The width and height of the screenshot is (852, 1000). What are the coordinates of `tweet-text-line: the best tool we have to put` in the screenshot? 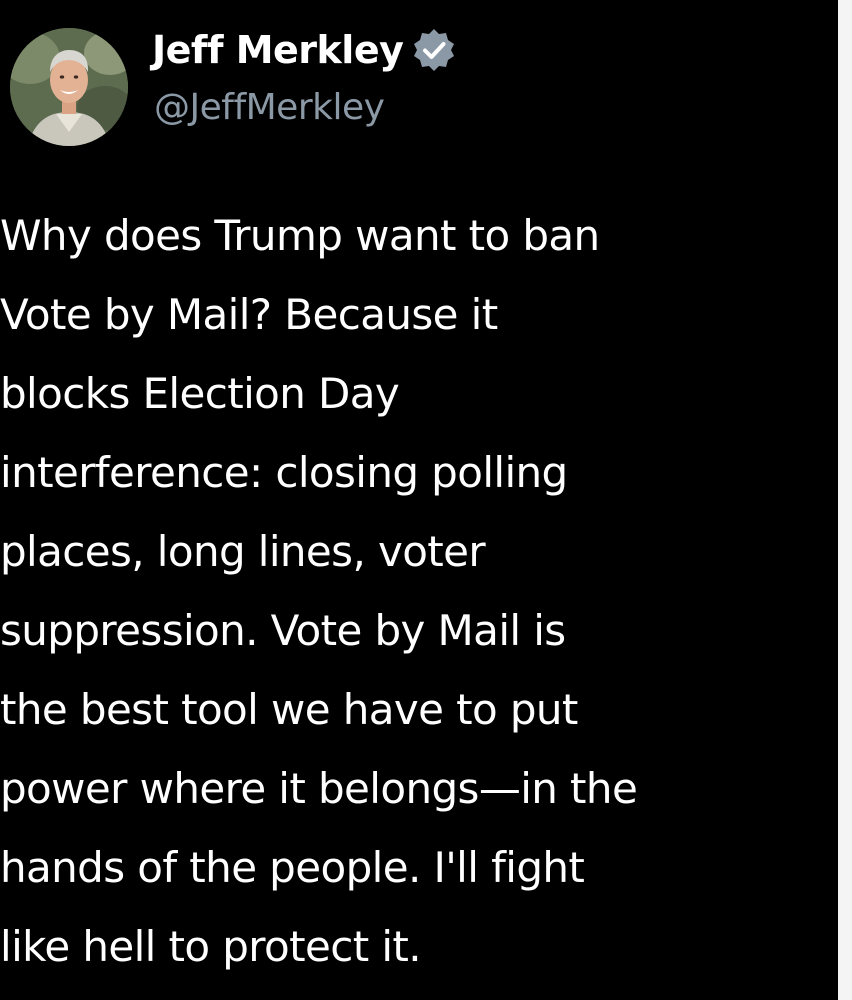 It's located at (289, 709).